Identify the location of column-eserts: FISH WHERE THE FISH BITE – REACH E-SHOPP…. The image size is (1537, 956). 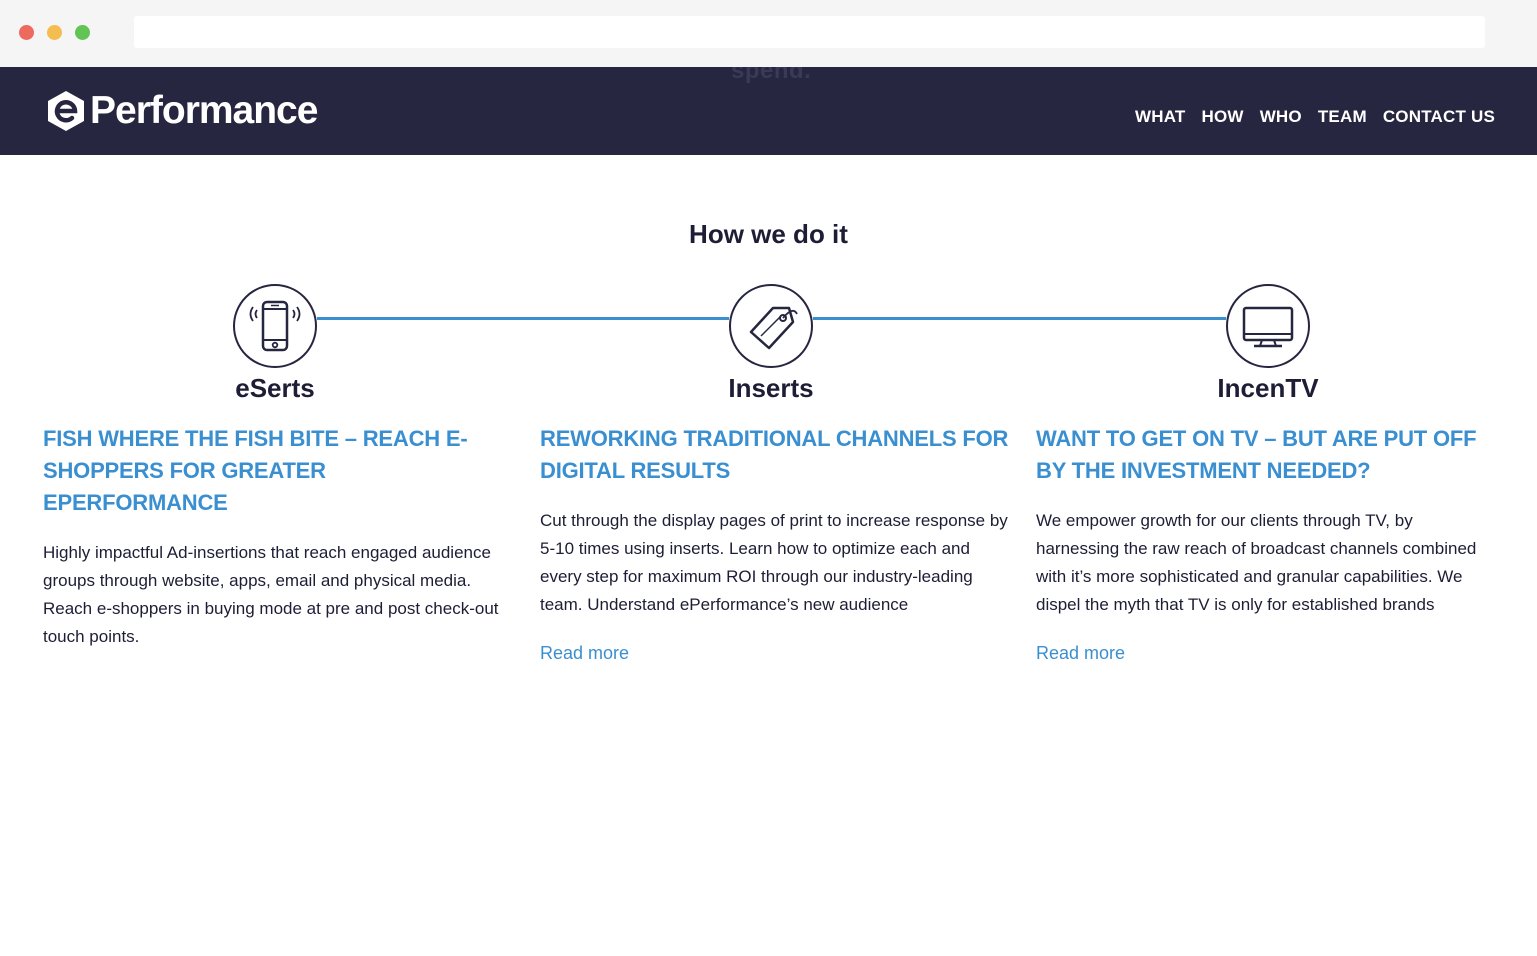
(278, 537).